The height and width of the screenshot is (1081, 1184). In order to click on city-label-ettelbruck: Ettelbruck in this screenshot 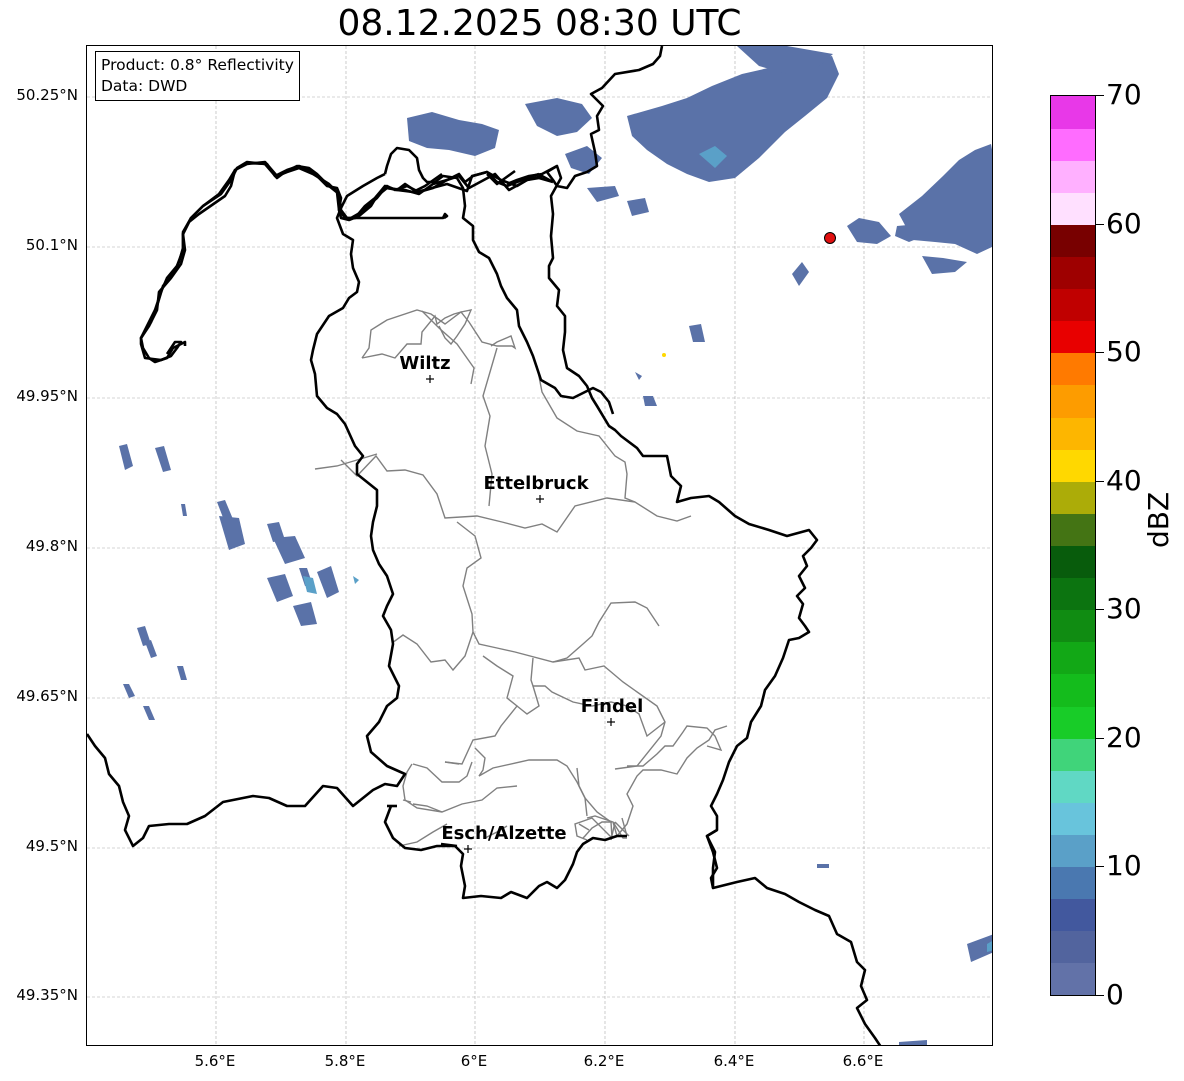, I will do `click(536, 483)`.